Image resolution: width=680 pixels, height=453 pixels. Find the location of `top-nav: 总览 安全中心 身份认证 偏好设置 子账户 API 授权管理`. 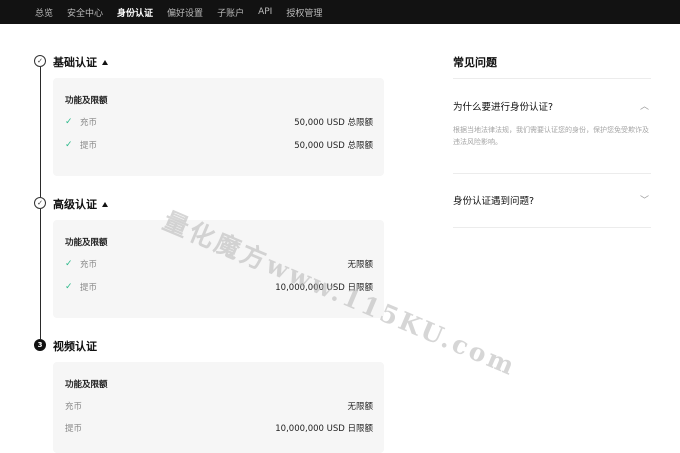

top-nav: 总览 安全中心 身份认证 偏好设置 子账户 API 授权管理 is located at coordinates (340, 12).